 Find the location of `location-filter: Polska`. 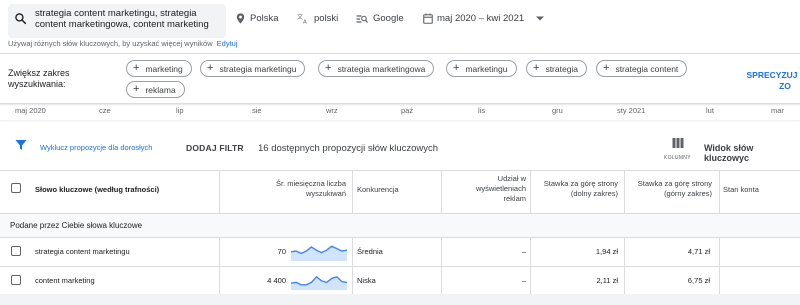

location-filter: Polska is located at coordinates (257, 18).